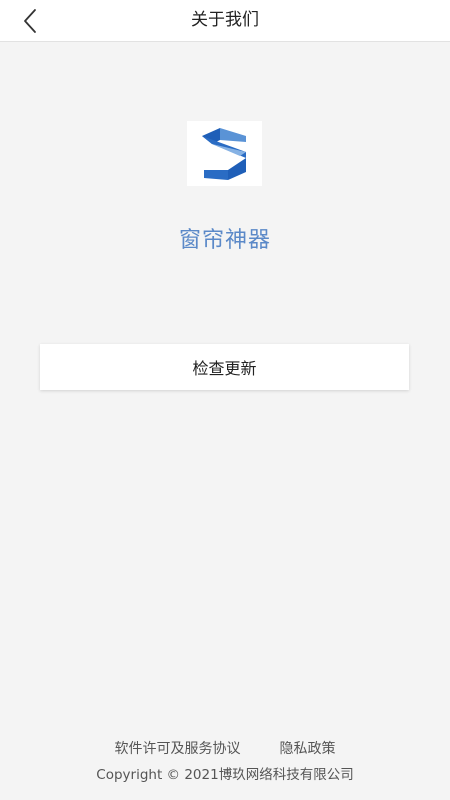 This screenshot has width=450, height=800. I want to click on license-agreement-link: 软件许可及服务协议, so click(178, 748).